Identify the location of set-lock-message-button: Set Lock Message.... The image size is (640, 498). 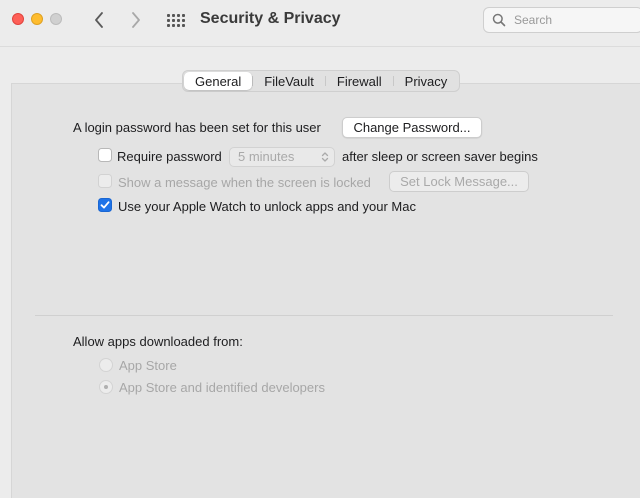
(459, 181).